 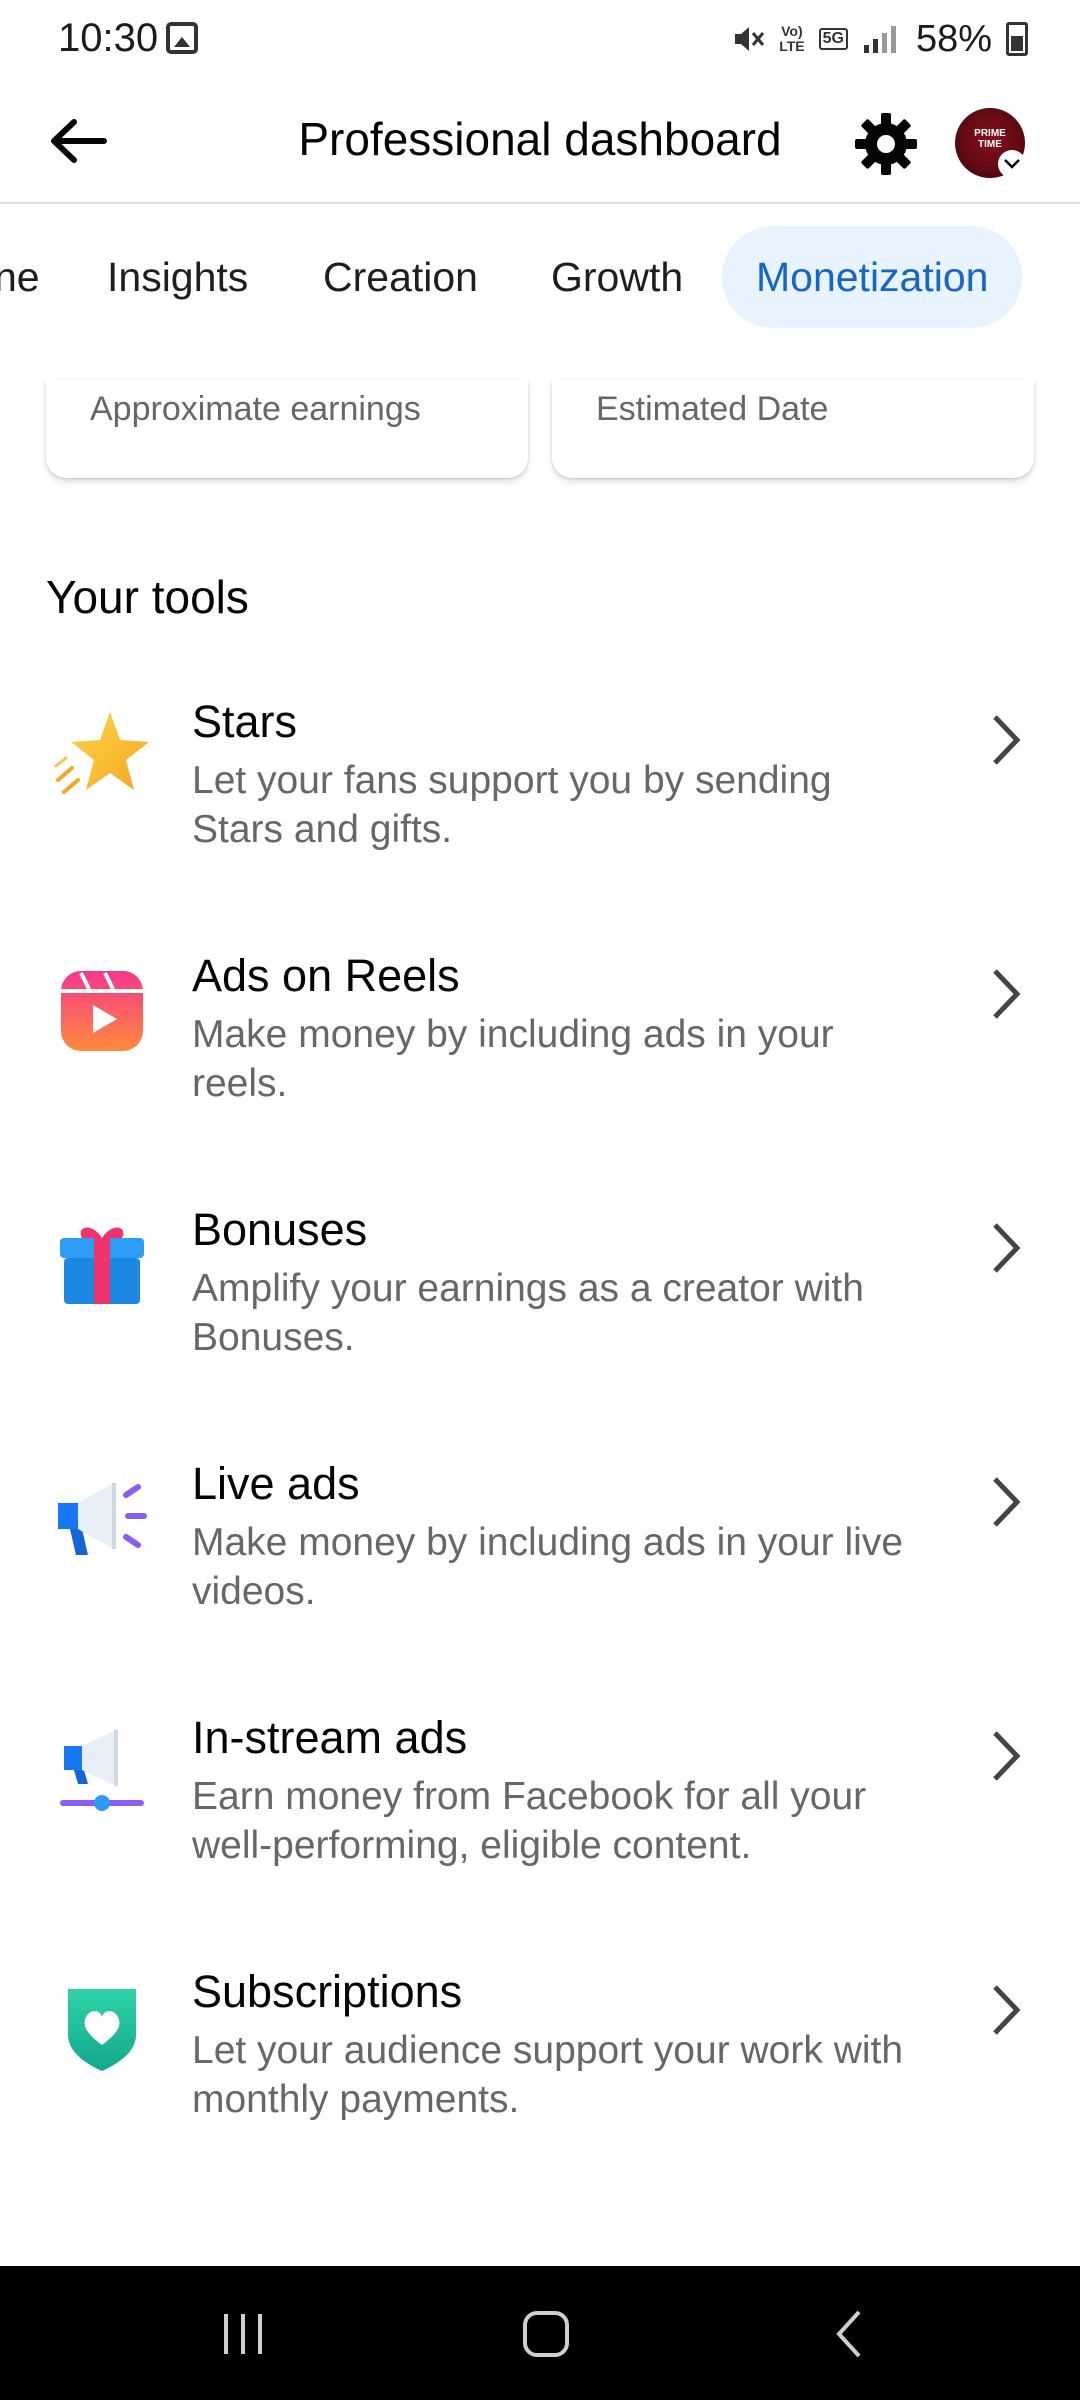 What do you see at coordinates (540, 39) in the screenshot?
I see `status-bar: 10:30 Vo) LTE 5G 58%` at bounding box center [540, 39].